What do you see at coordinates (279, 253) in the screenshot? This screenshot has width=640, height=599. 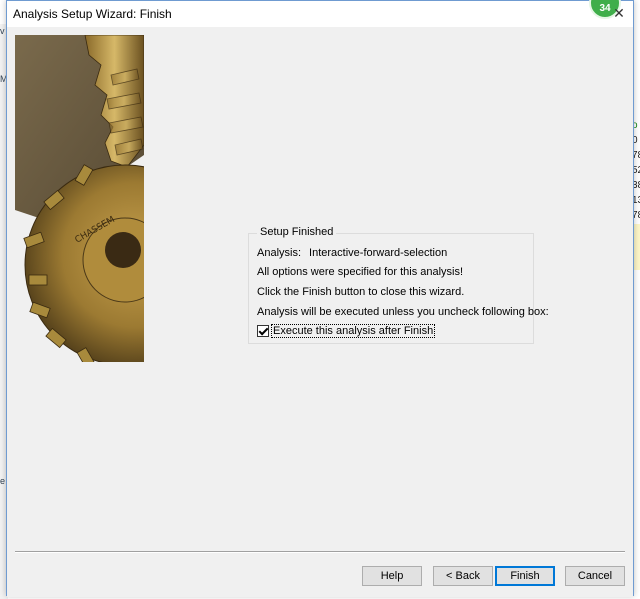 I see `analysis-label: Analysis:` at bounding box center [279, 253].